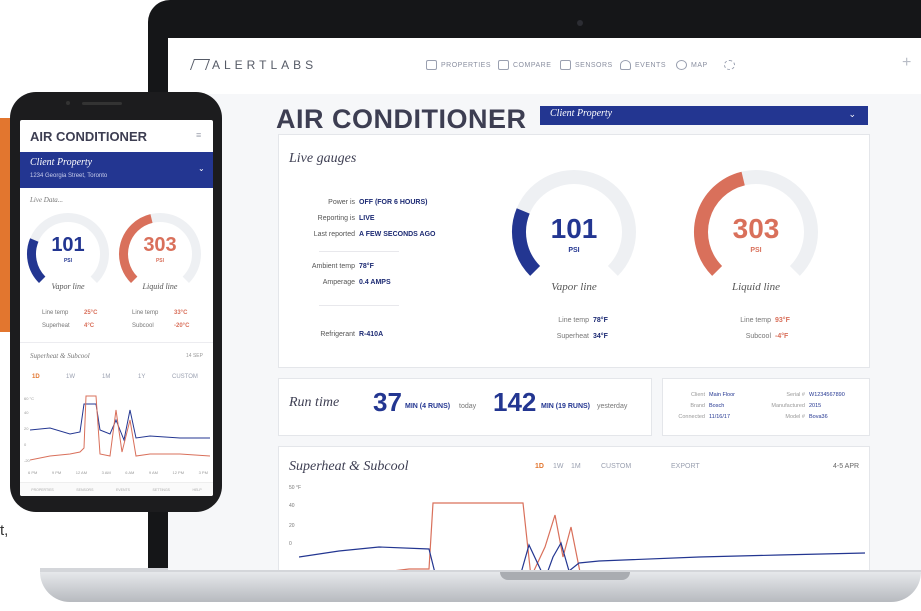 Image resolution: width=921 pixels, height=611 pixels. I want to click on export-button: EXPORT, so click(685, 466).